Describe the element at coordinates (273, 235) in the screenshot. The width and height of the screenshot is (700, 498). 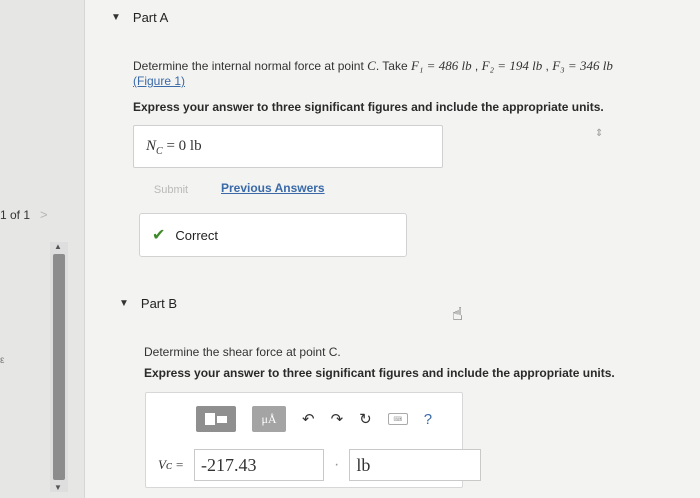
I see `correct-feedback: ✔ Correct` at that location.